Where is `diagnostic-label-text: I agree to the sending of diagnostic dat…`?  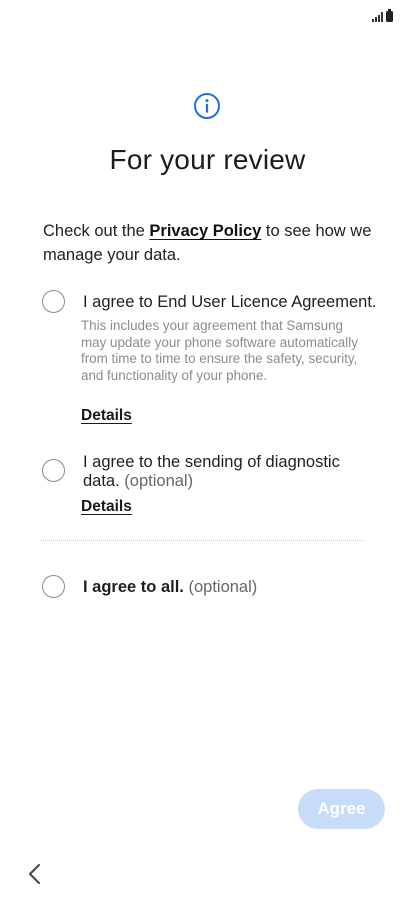
diagnostic-label-text: I agree to the sending of diagnostic dat… is located at coordinates (211, 471).